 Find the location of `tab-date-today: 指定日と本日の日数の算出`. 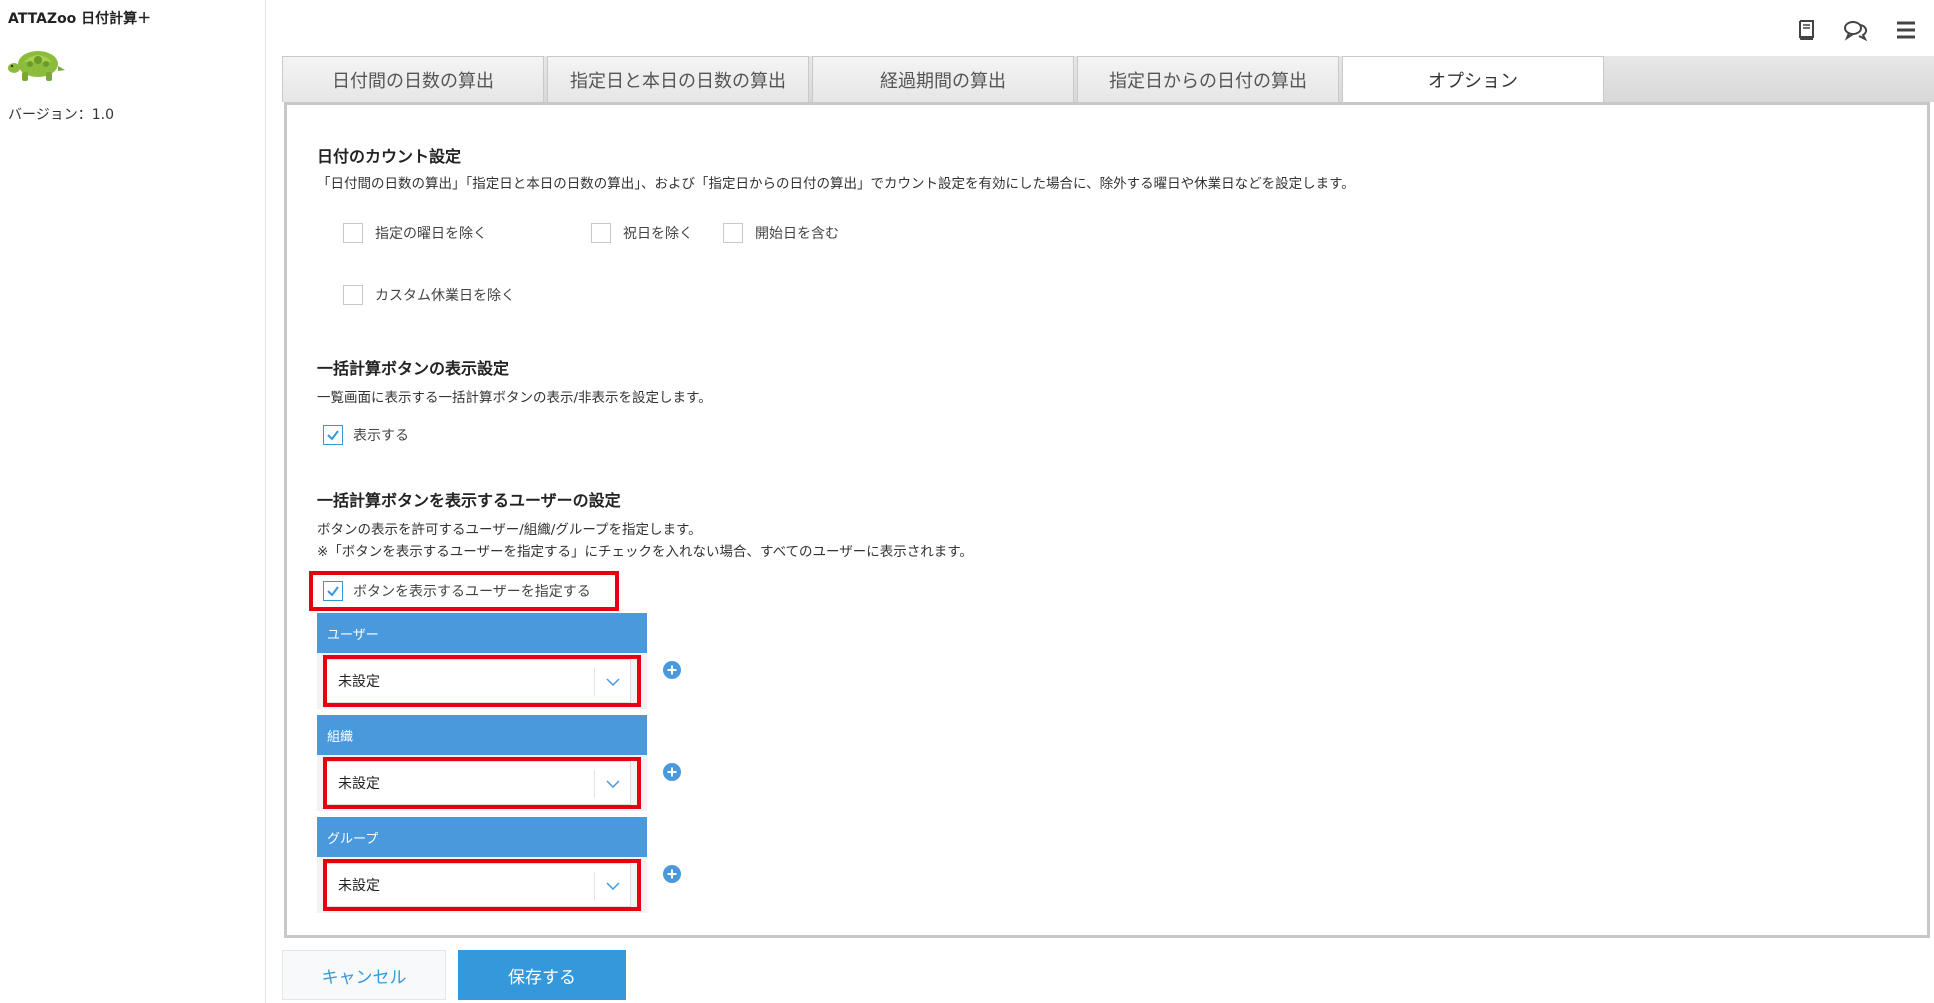

tab-date-today: 指定日と本日の日数の算出 is located at coordinates (678, 79).